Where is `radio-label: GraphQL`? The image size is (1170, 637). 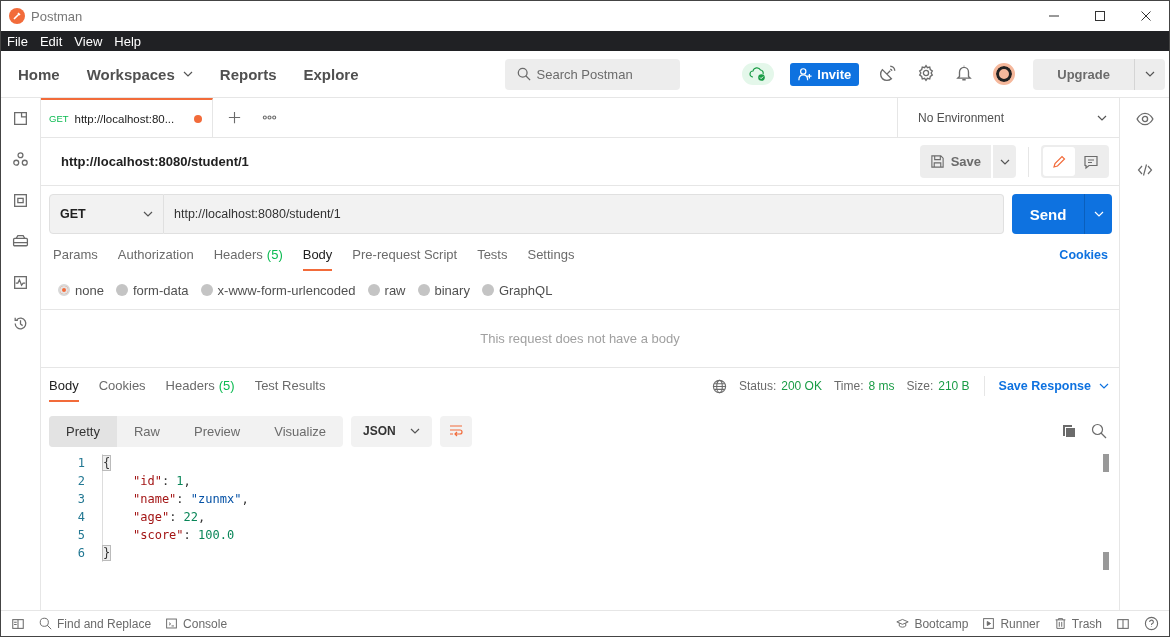 radio-label: GraphQL is located at coordinates (525, 290).